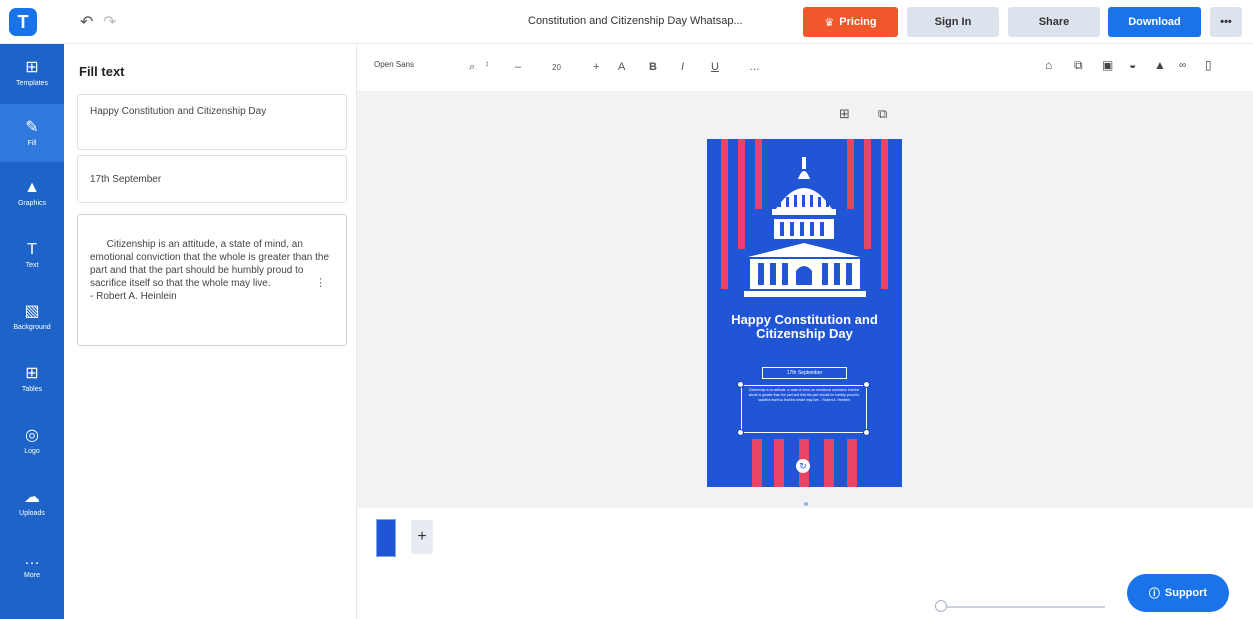  What do you see at coordinates (32, 327) in the screenshot?
I see `nav-label: Background` at bounding box center [32, 327].